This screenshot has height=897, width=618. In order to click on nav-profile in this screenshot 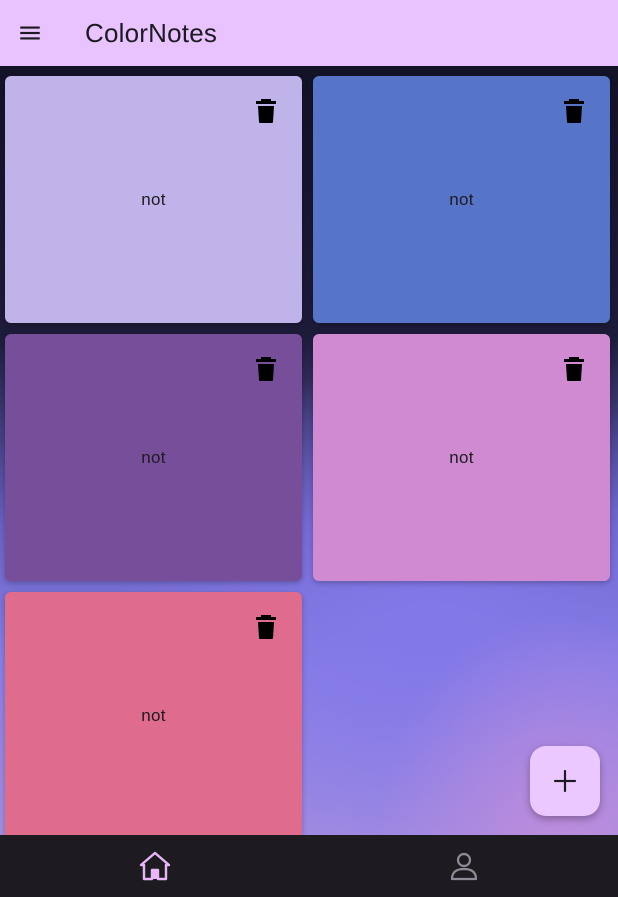, I will do `click(463, 866)`.